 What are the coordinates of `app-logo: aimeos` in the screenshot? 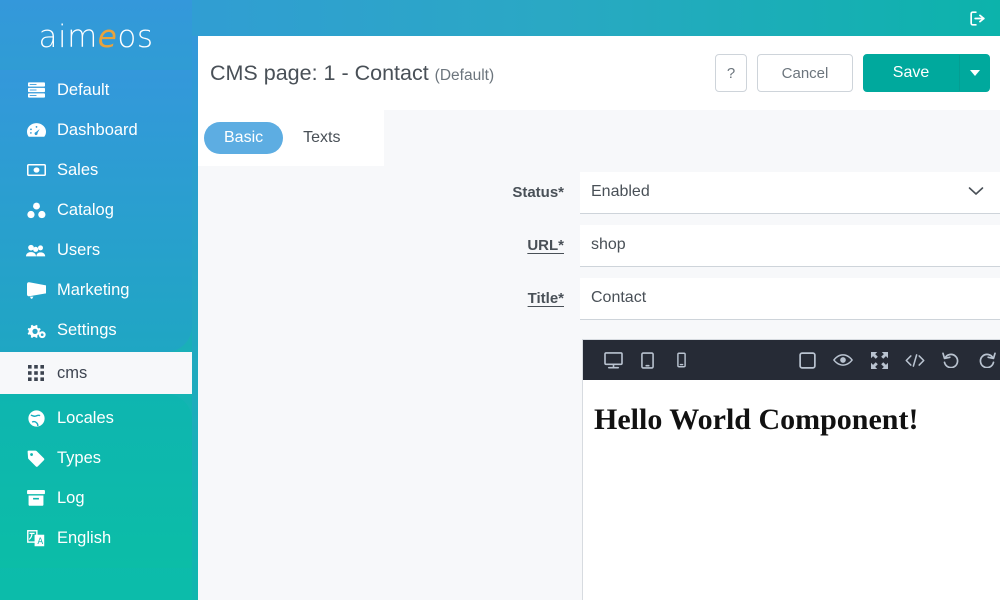 It's located at (96, 35).